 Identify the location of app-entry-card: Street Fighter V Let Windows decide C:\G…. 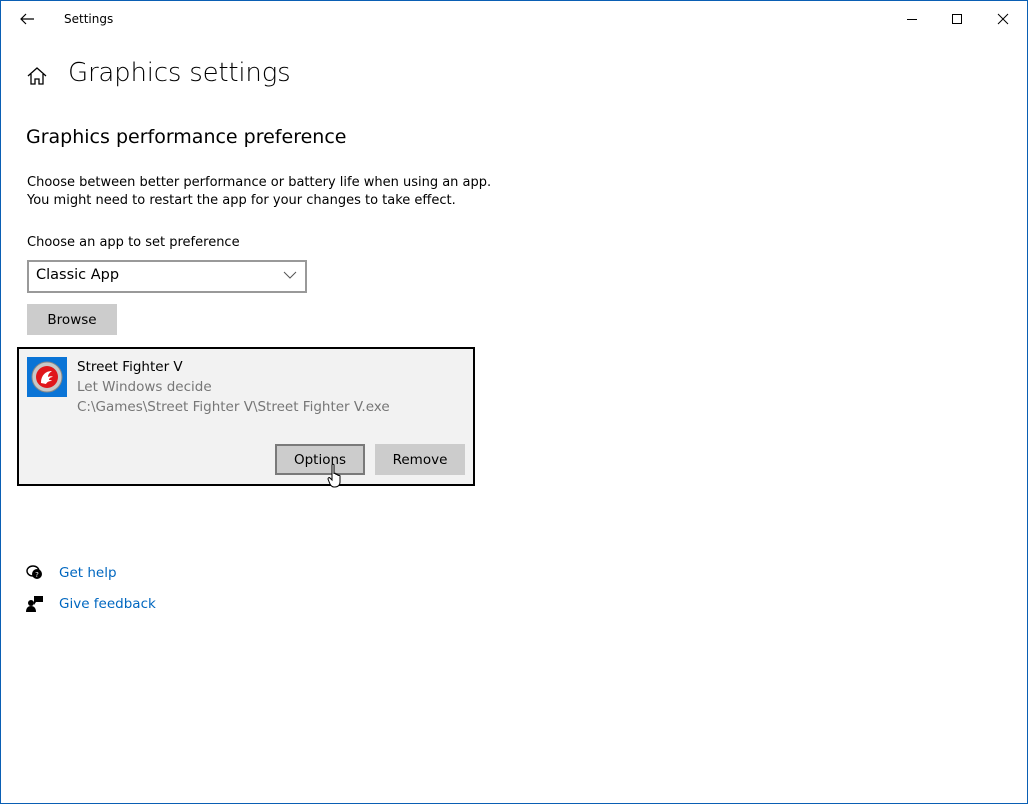
(246, 416).